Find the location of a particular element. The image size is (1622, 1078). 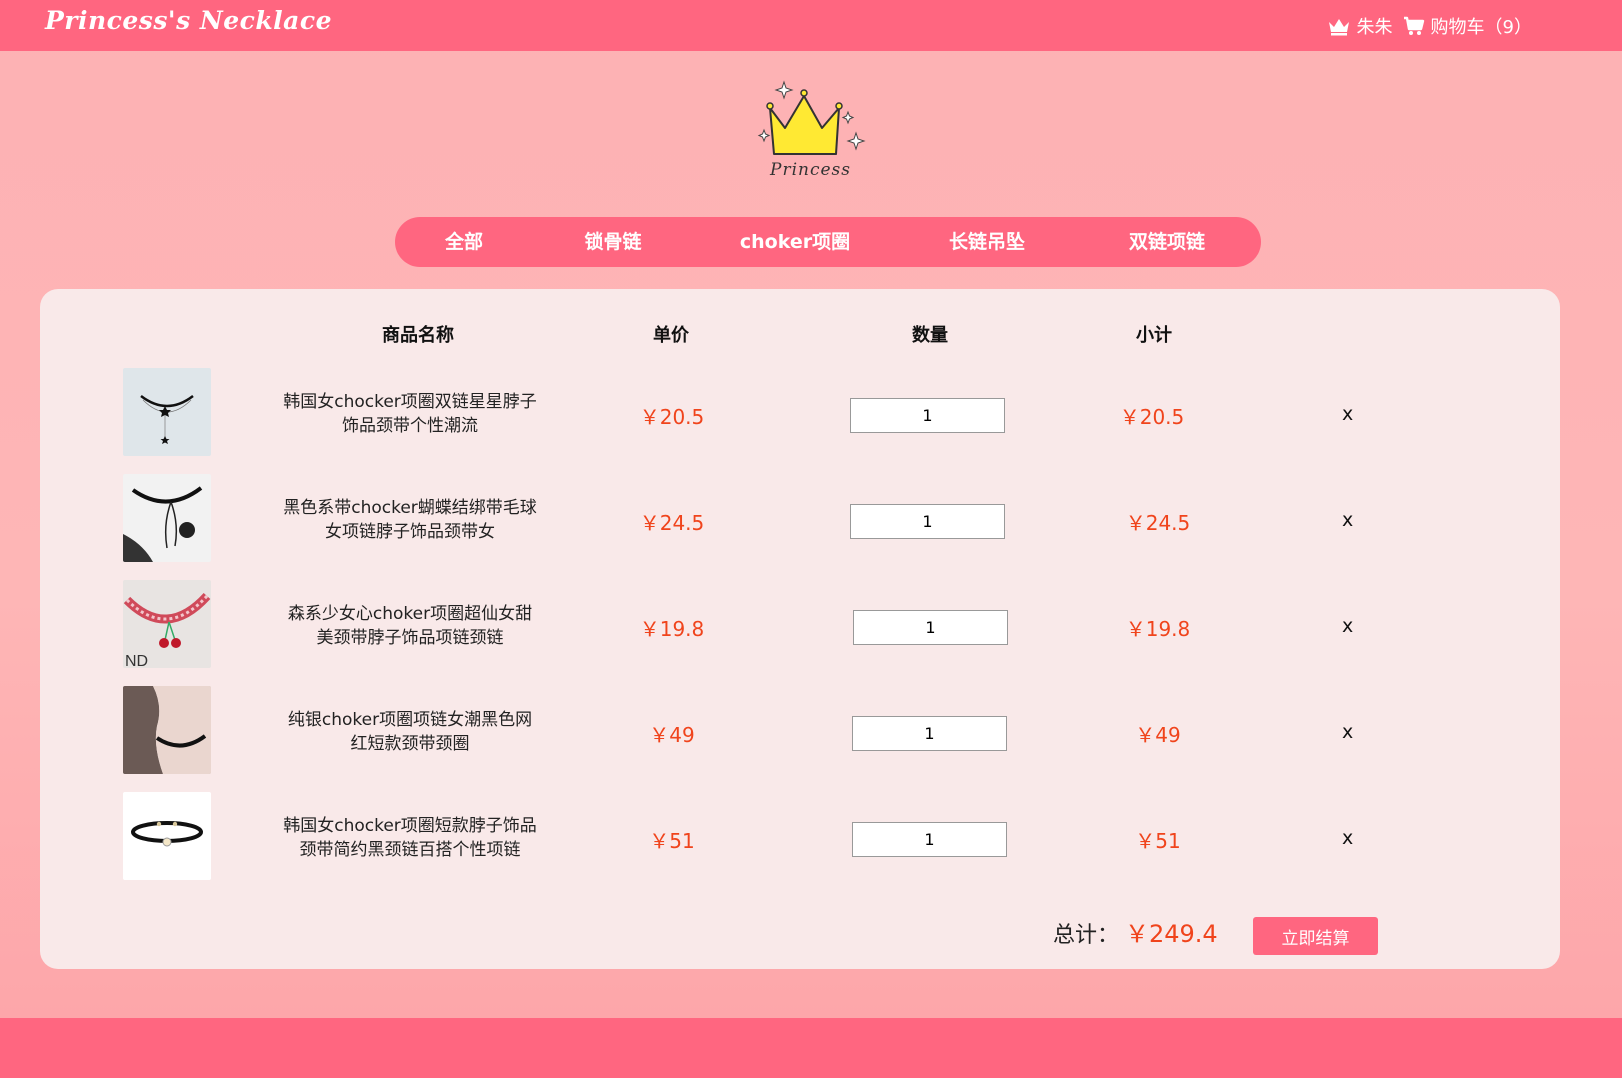

tab-long-pendant: 长链吊坠 is located at coordinates (987, 242).